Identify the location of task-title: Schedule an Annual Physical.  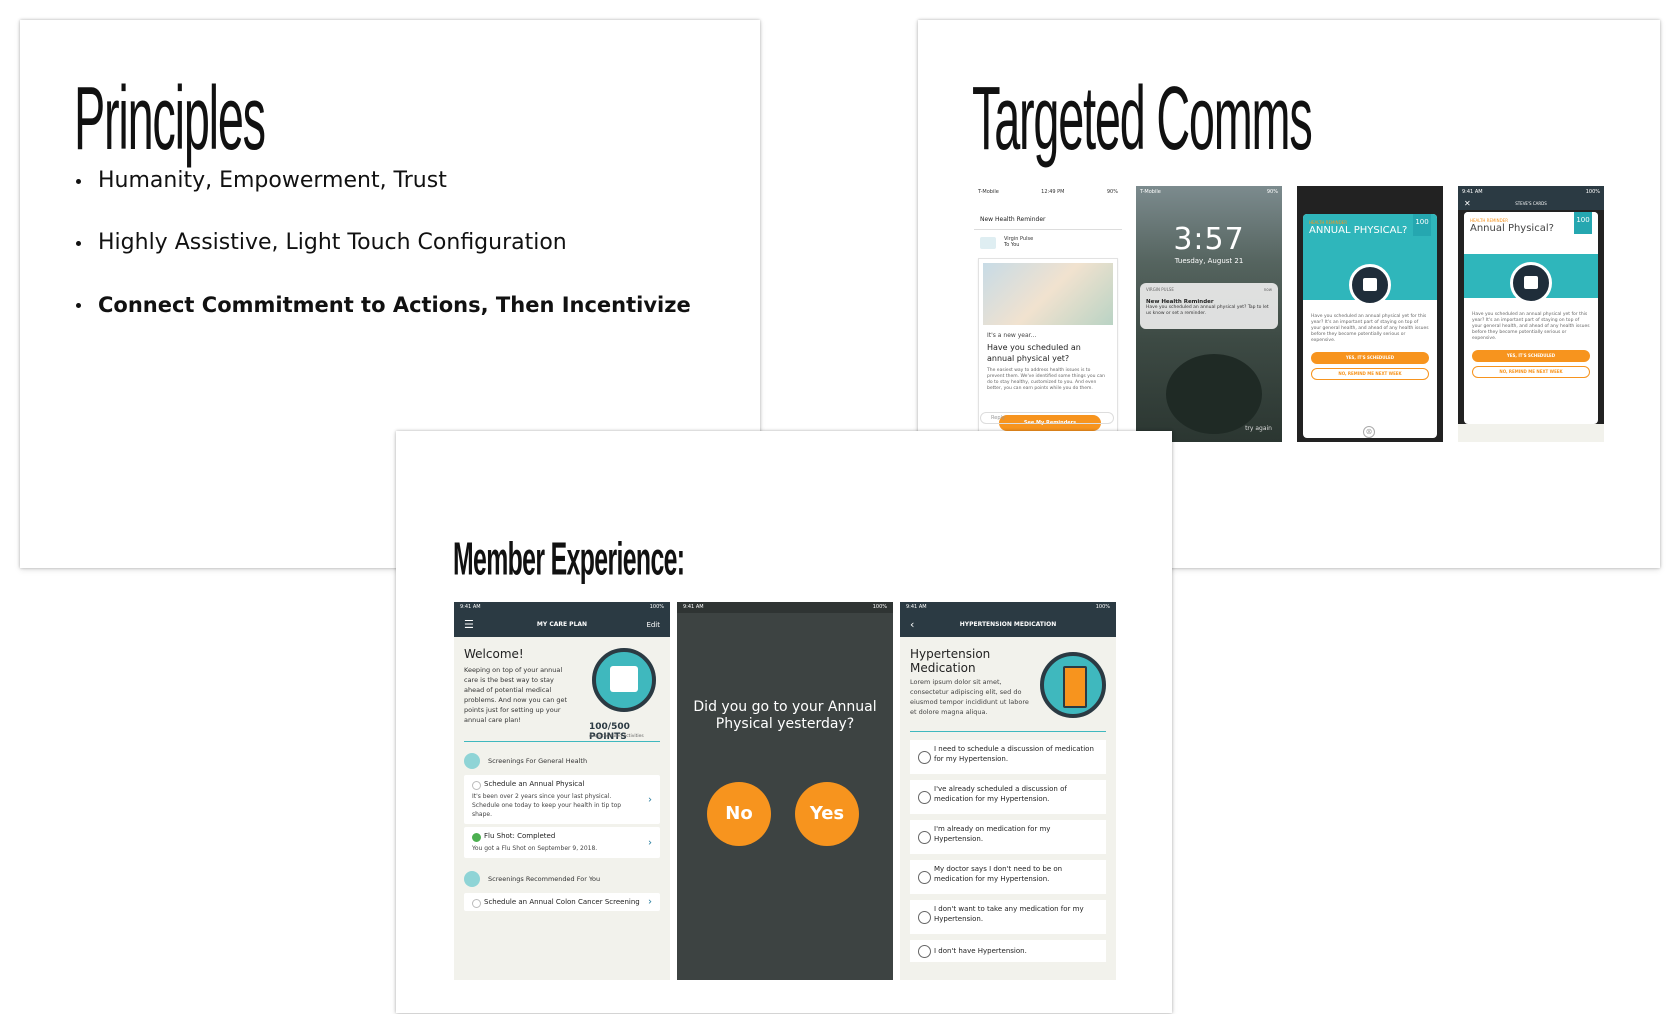
(556, 785).